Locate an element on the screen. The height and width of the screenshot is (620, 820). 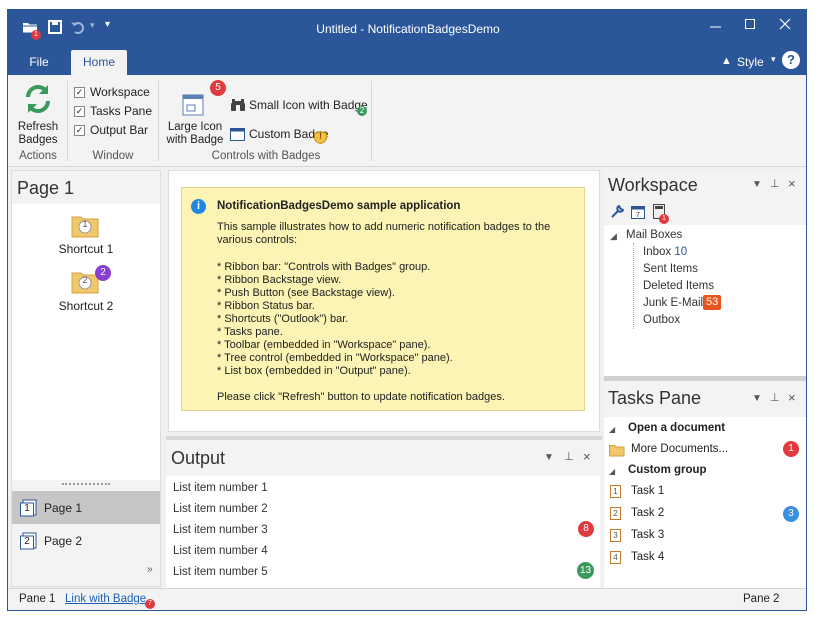
inbox-count: 10 is located at coordinates (681, 252).